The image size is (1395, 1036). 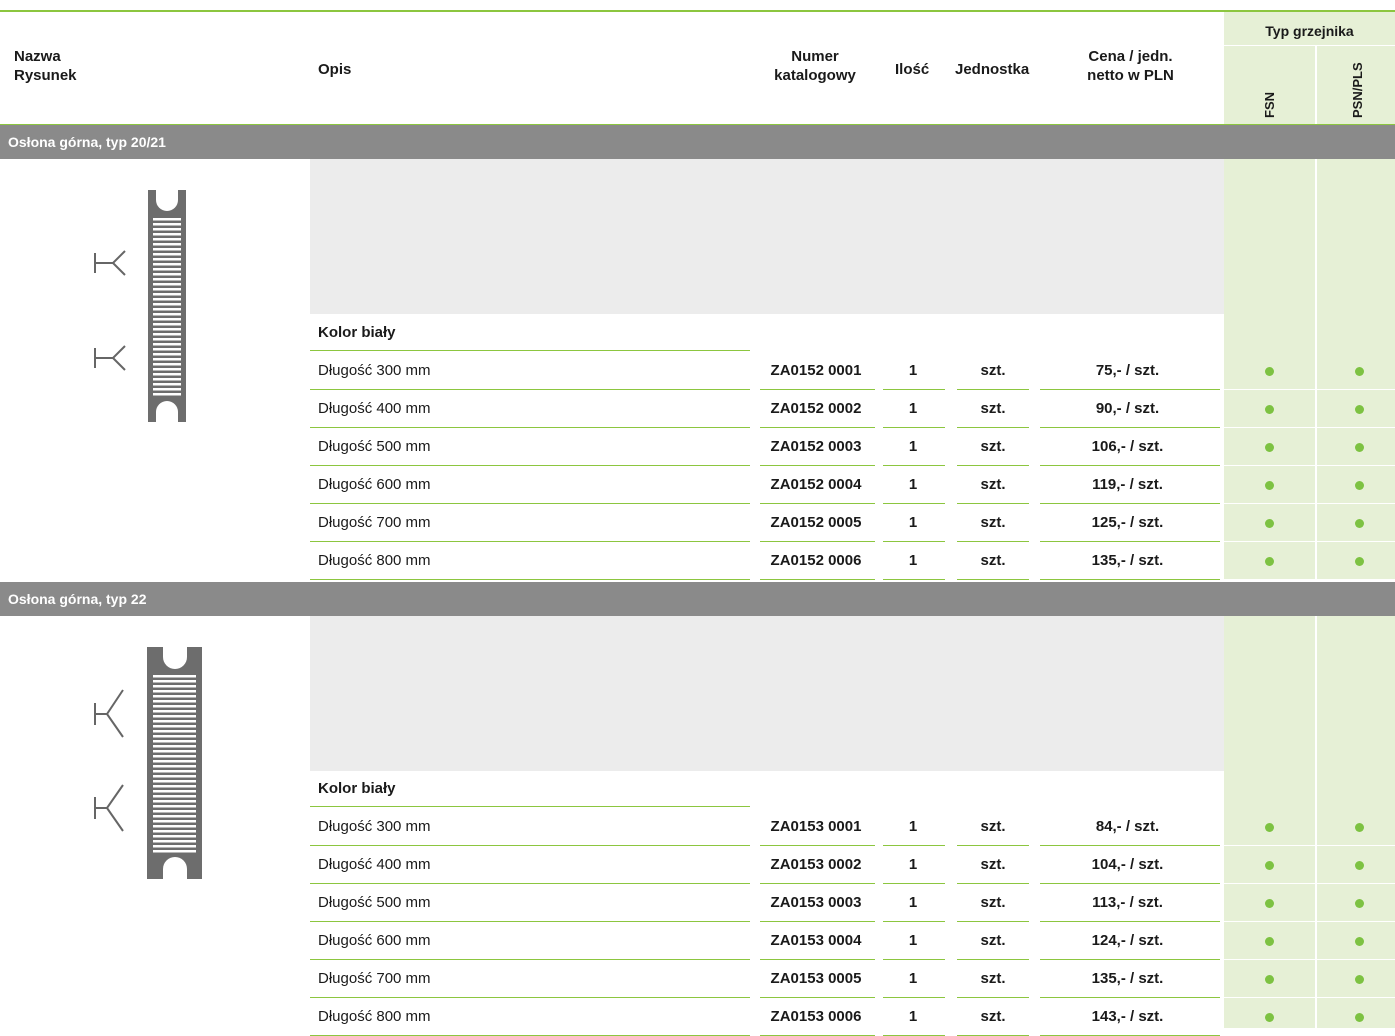 I want to click on row-price: 75,- / szt., so click(x=1127, y=370).